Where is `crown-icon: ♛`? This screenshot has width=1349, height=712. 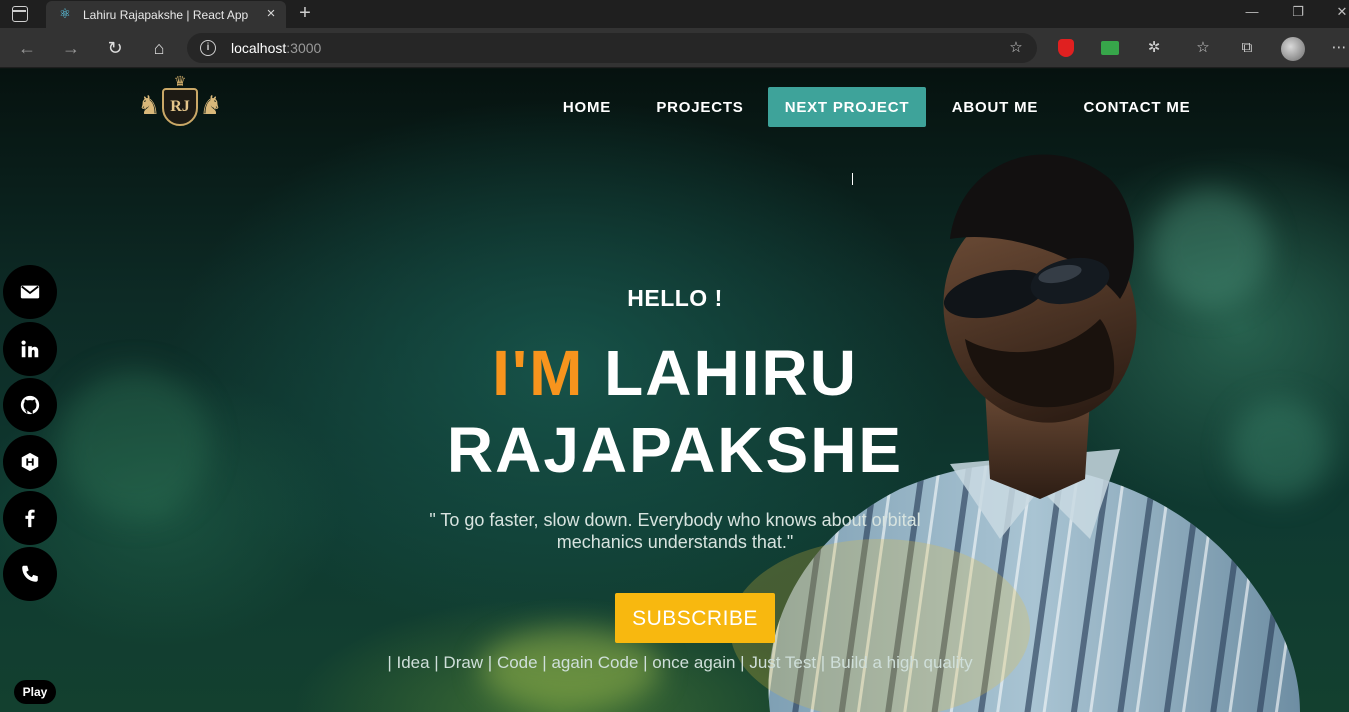 crown-icon: ♛ is located at coordinates (180, 81).